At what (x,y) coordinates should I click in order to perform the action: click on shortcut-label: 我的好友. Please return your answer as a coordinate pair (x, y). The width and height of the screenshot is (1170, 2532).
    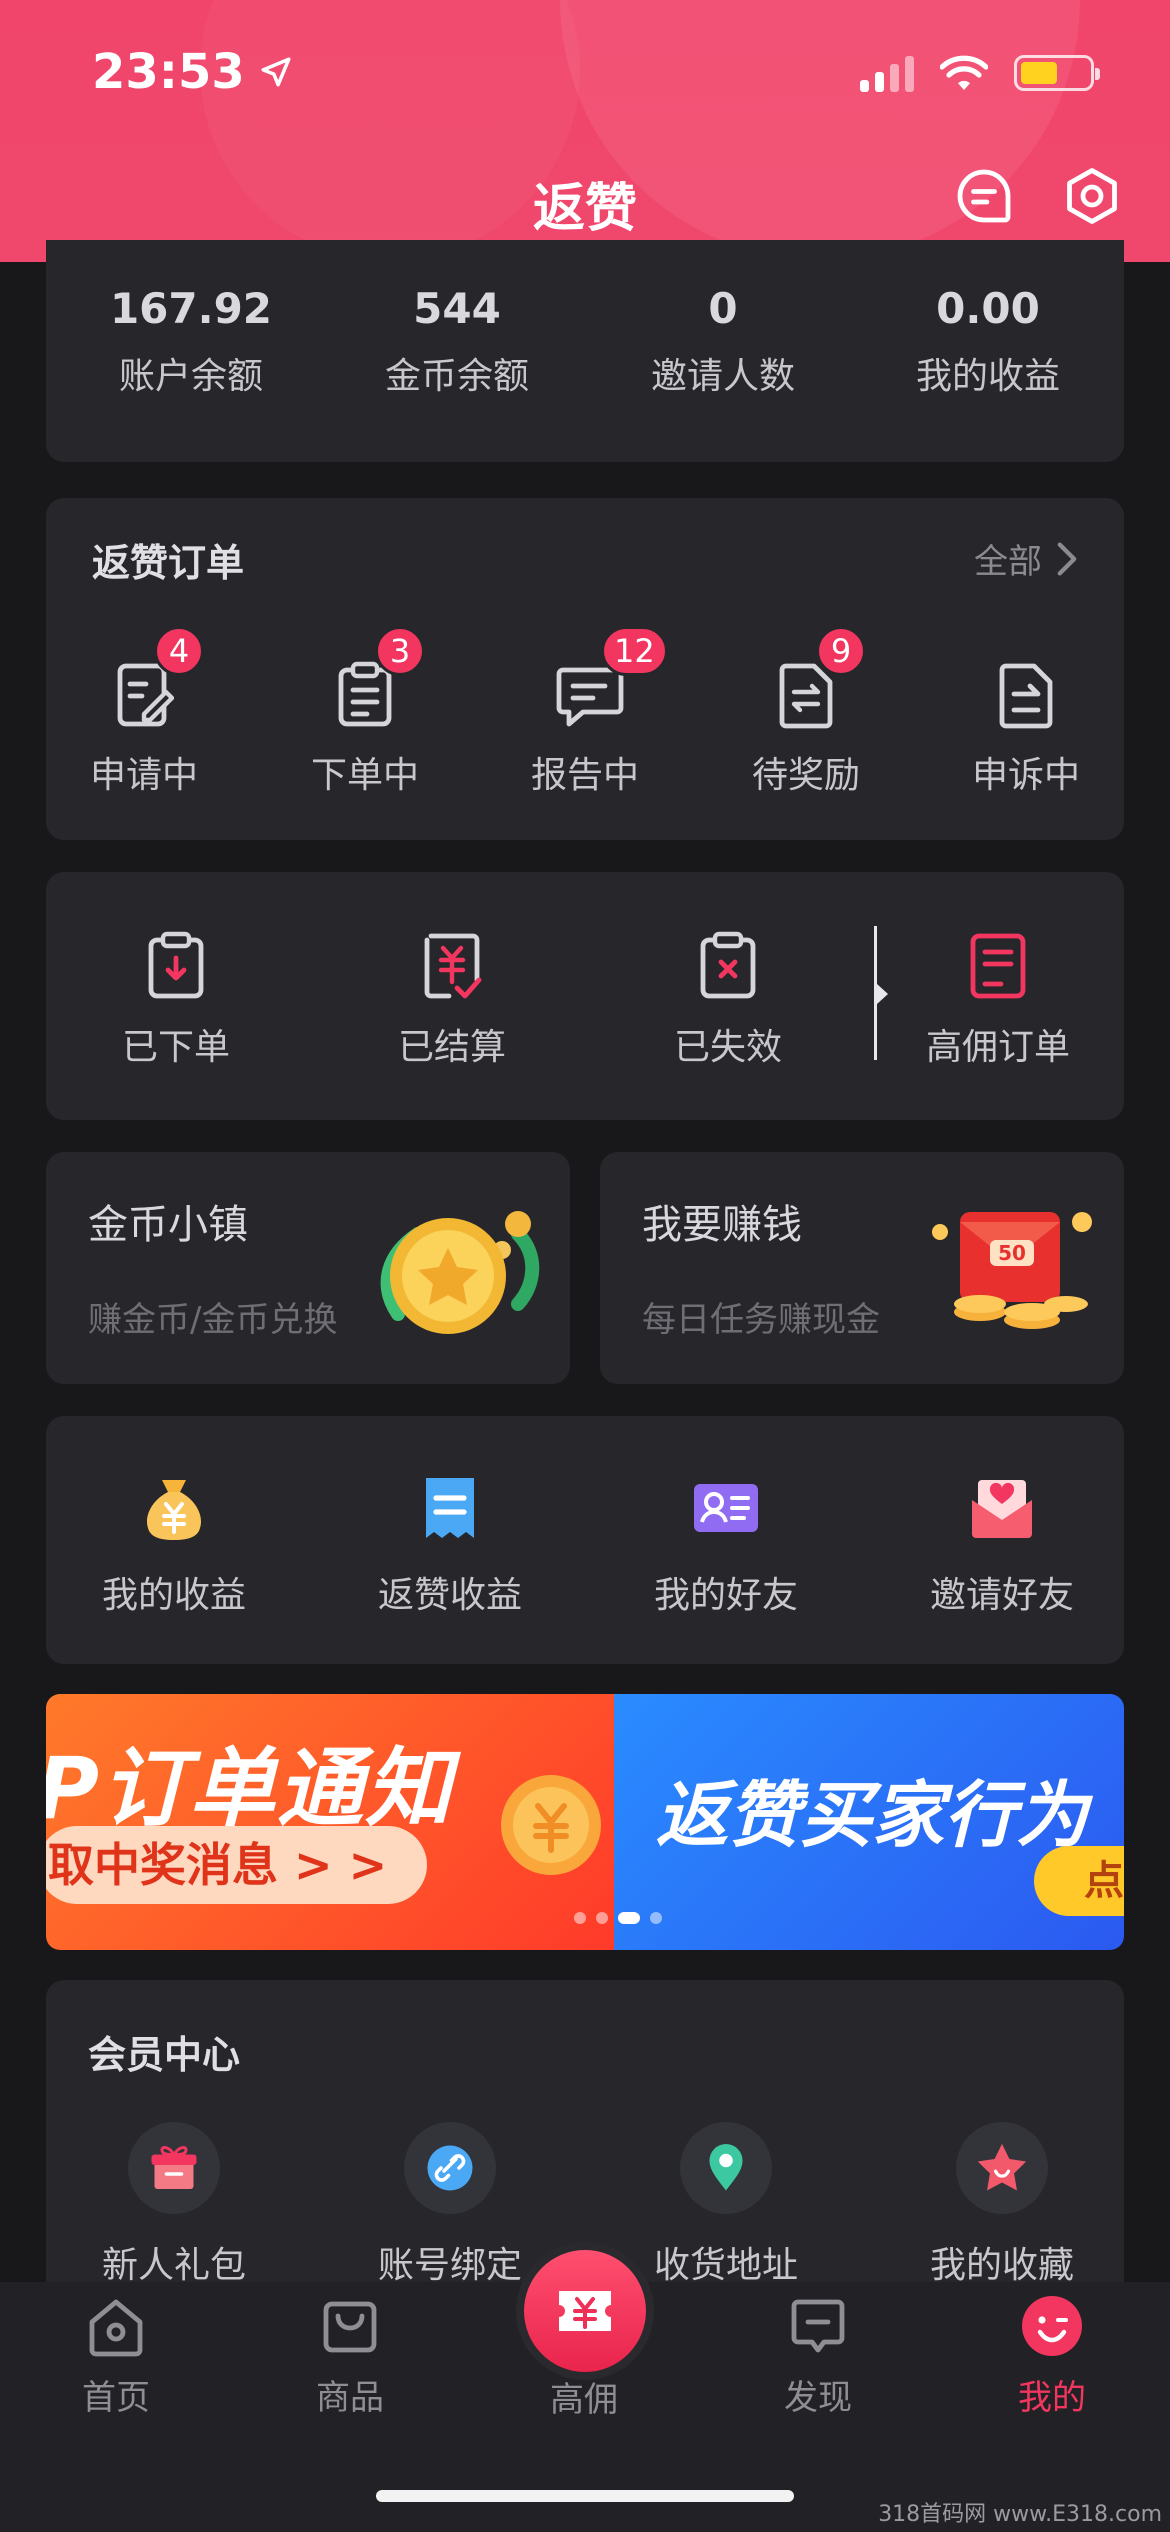
    Looking at the image, I should click on (725, 1595).